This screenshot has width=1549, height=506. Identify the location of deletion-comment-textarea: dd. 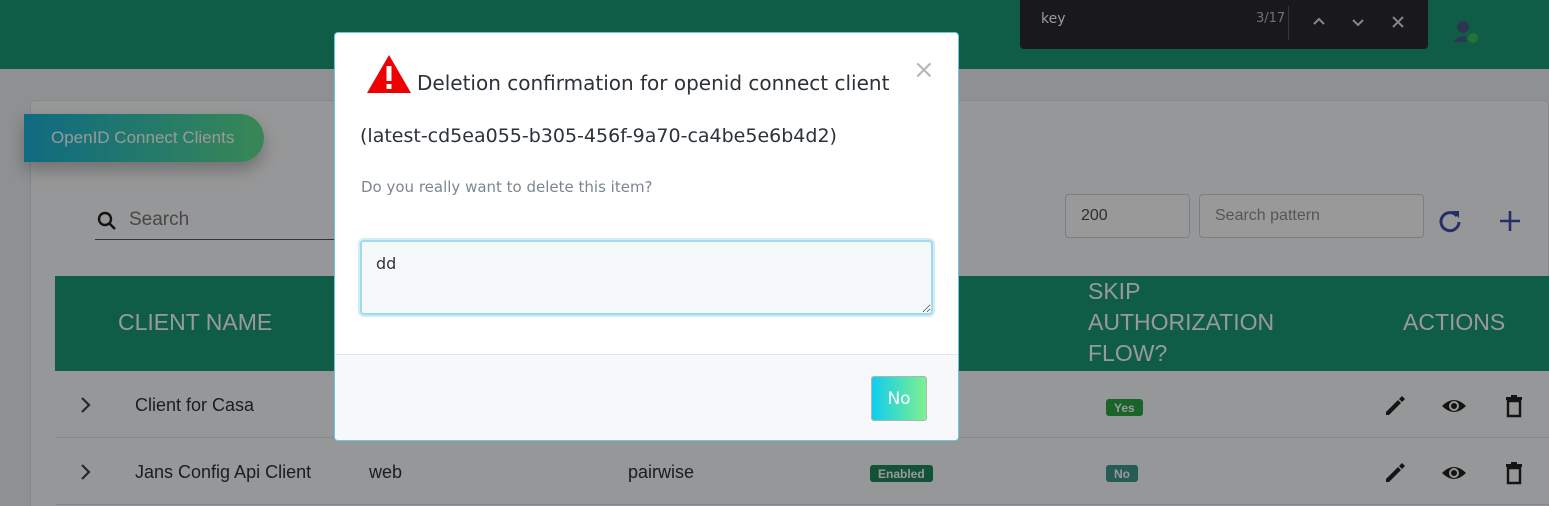
(646, 277).